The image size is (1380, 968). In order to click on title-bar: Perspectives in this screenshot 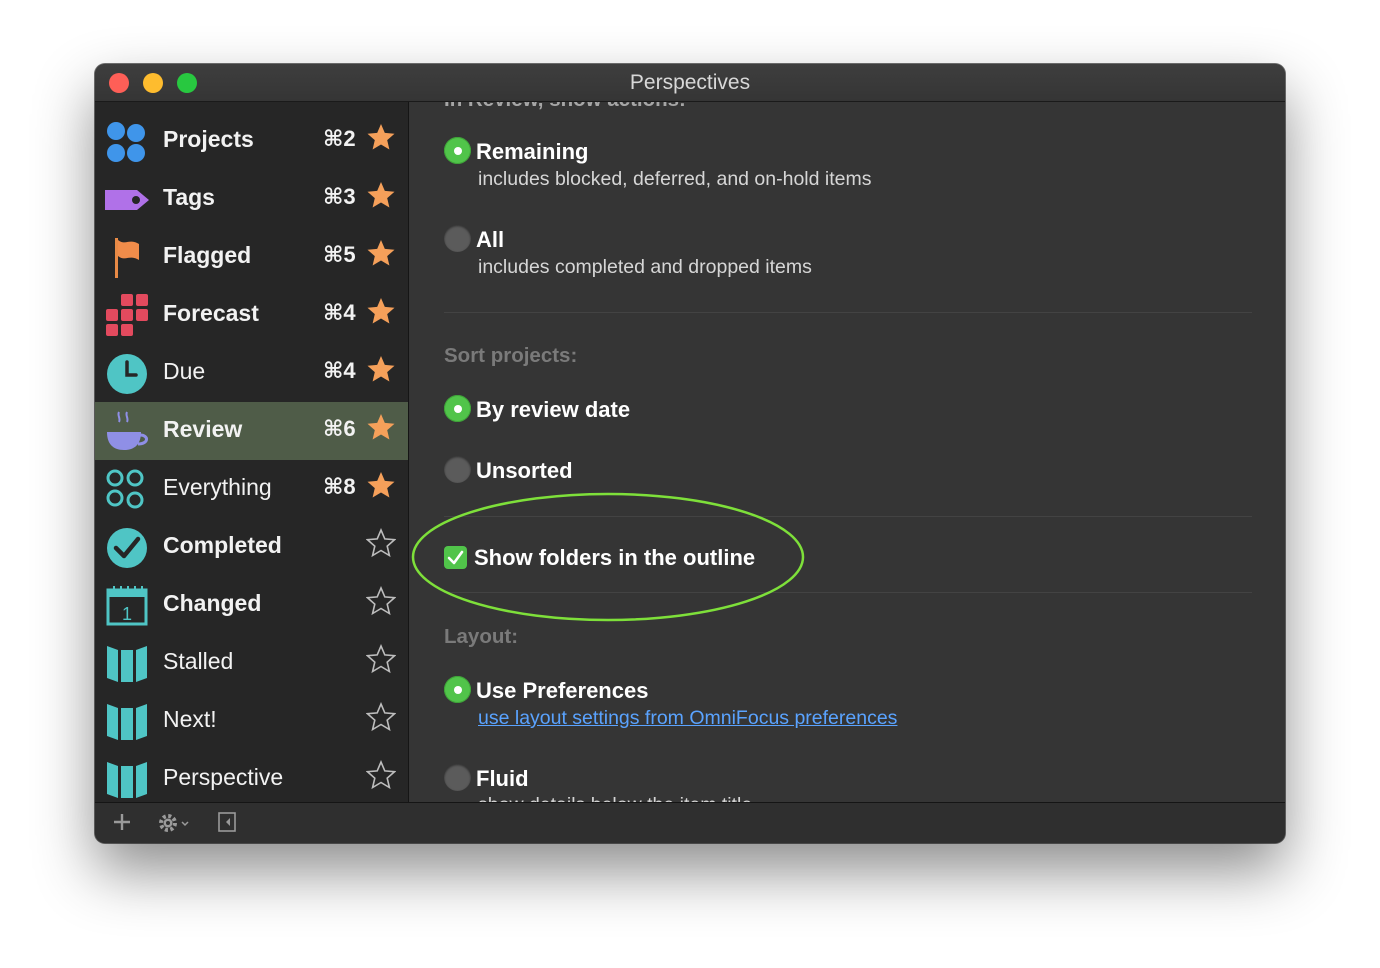, I will do `click(690, 83)`.